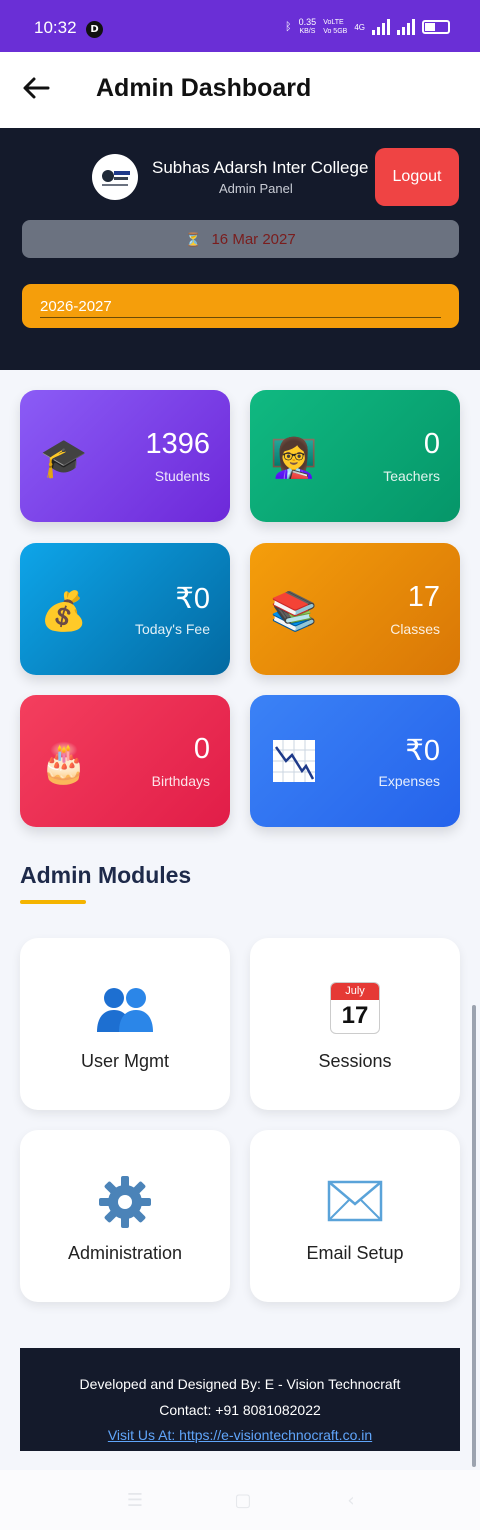 This screenshot has width=480, height=1530. I want to click on volte-indicator: VoLTE Vo 5GB, so click(335, 27).